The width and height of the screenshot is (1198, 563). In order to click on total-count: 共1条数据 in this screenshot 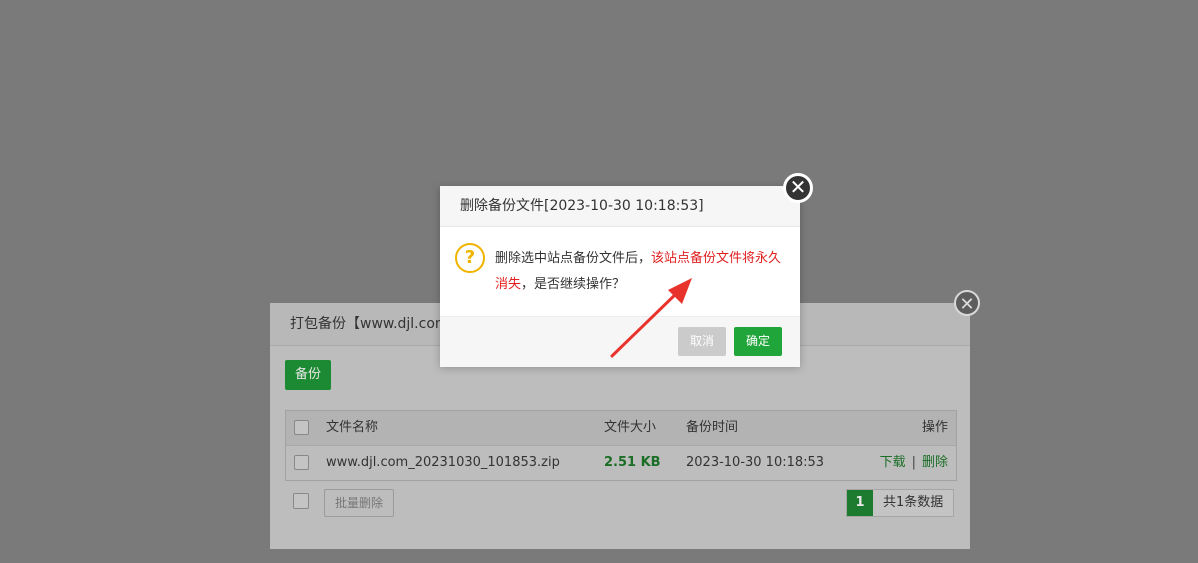, I will do `click(913, 502)`.